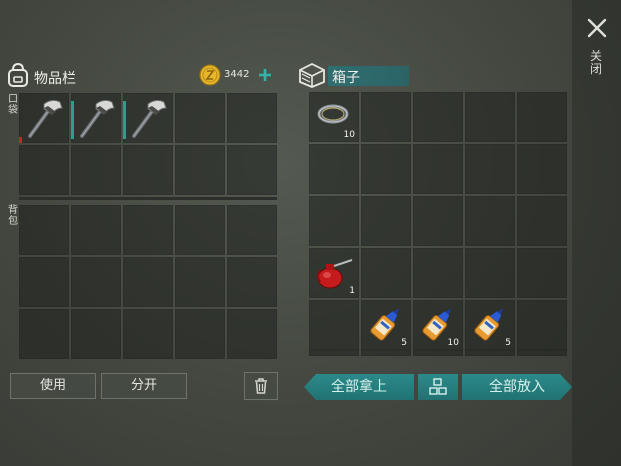 Image resolution: width=621 pixels, height=466 pixels. Describe the element at coordinates (55, 79) in the screenshot. I see `inventory-title: 物品栏` at that location.